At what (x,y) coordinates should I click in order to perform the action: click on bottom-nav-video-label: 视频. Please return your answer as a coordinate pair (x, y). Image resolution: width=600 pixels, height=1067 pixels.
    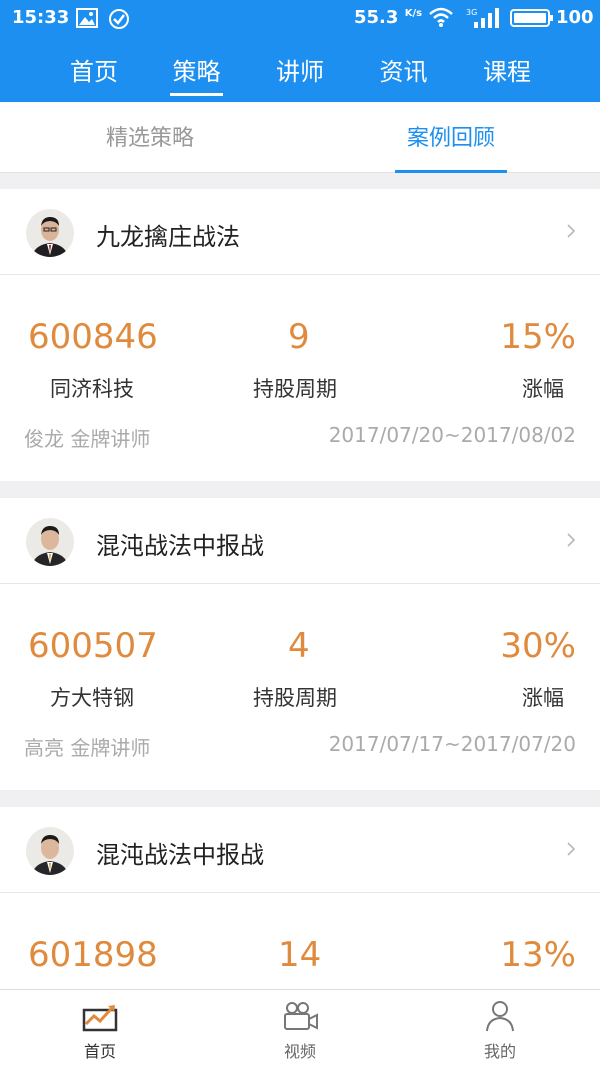
    Looking at the image, I should click on (299, 1051).